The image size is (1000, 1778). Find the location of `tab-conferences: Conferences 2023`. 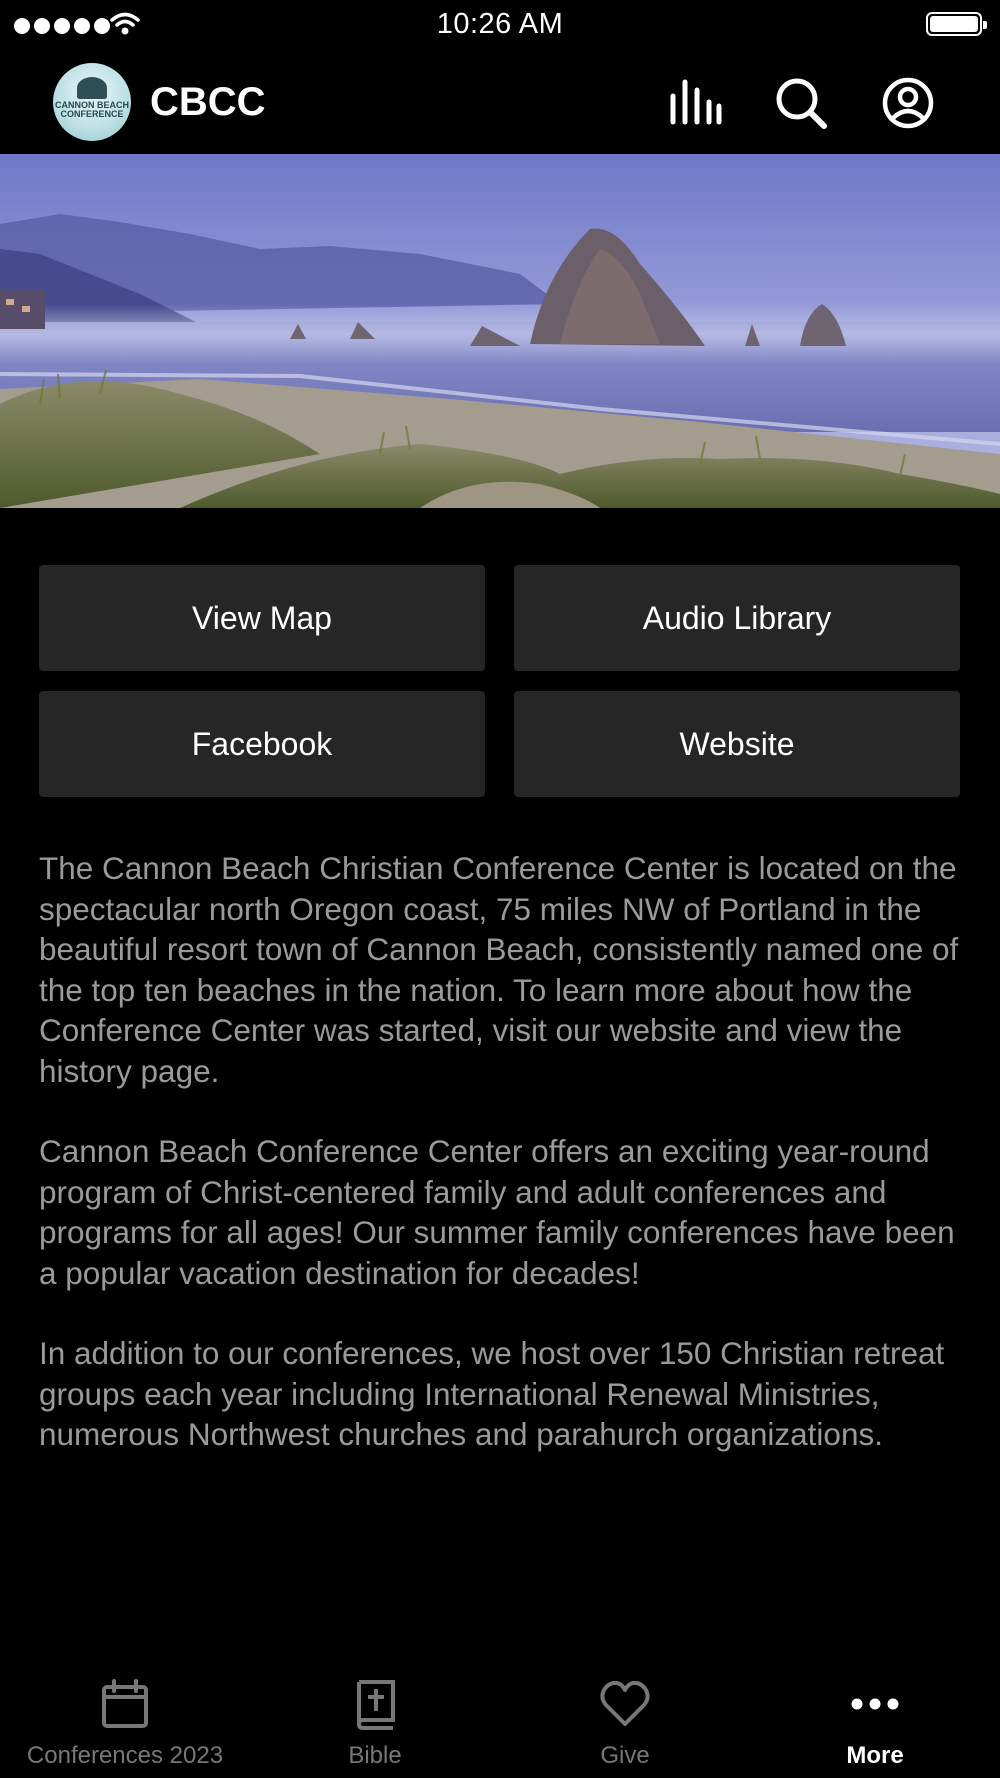

tab-conferences: Conferences 2023 is located at coordinates (125, 1719).